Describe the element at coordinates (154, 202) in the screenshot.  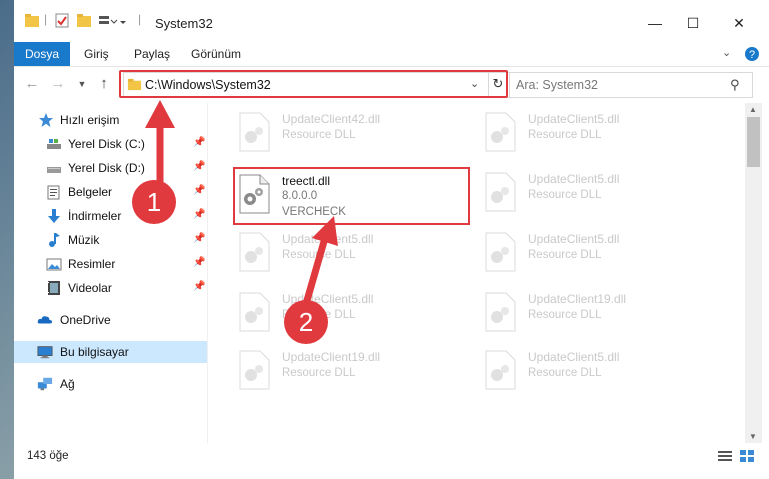
I see `step-badge-1: 1` at that location.